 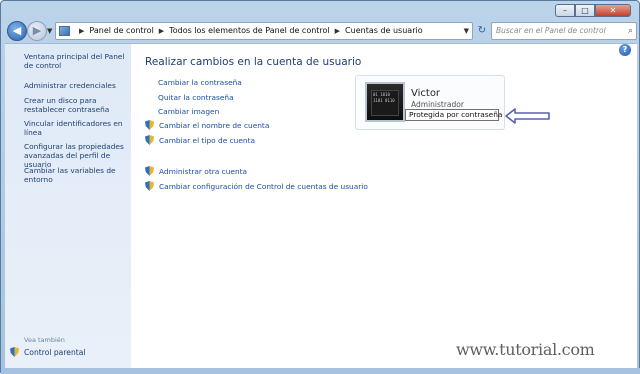 What do you see at coordinates (466, 31) in the screenshot?
I see `address-dropdown-icon: ▼` at bounding box center [466, 31].